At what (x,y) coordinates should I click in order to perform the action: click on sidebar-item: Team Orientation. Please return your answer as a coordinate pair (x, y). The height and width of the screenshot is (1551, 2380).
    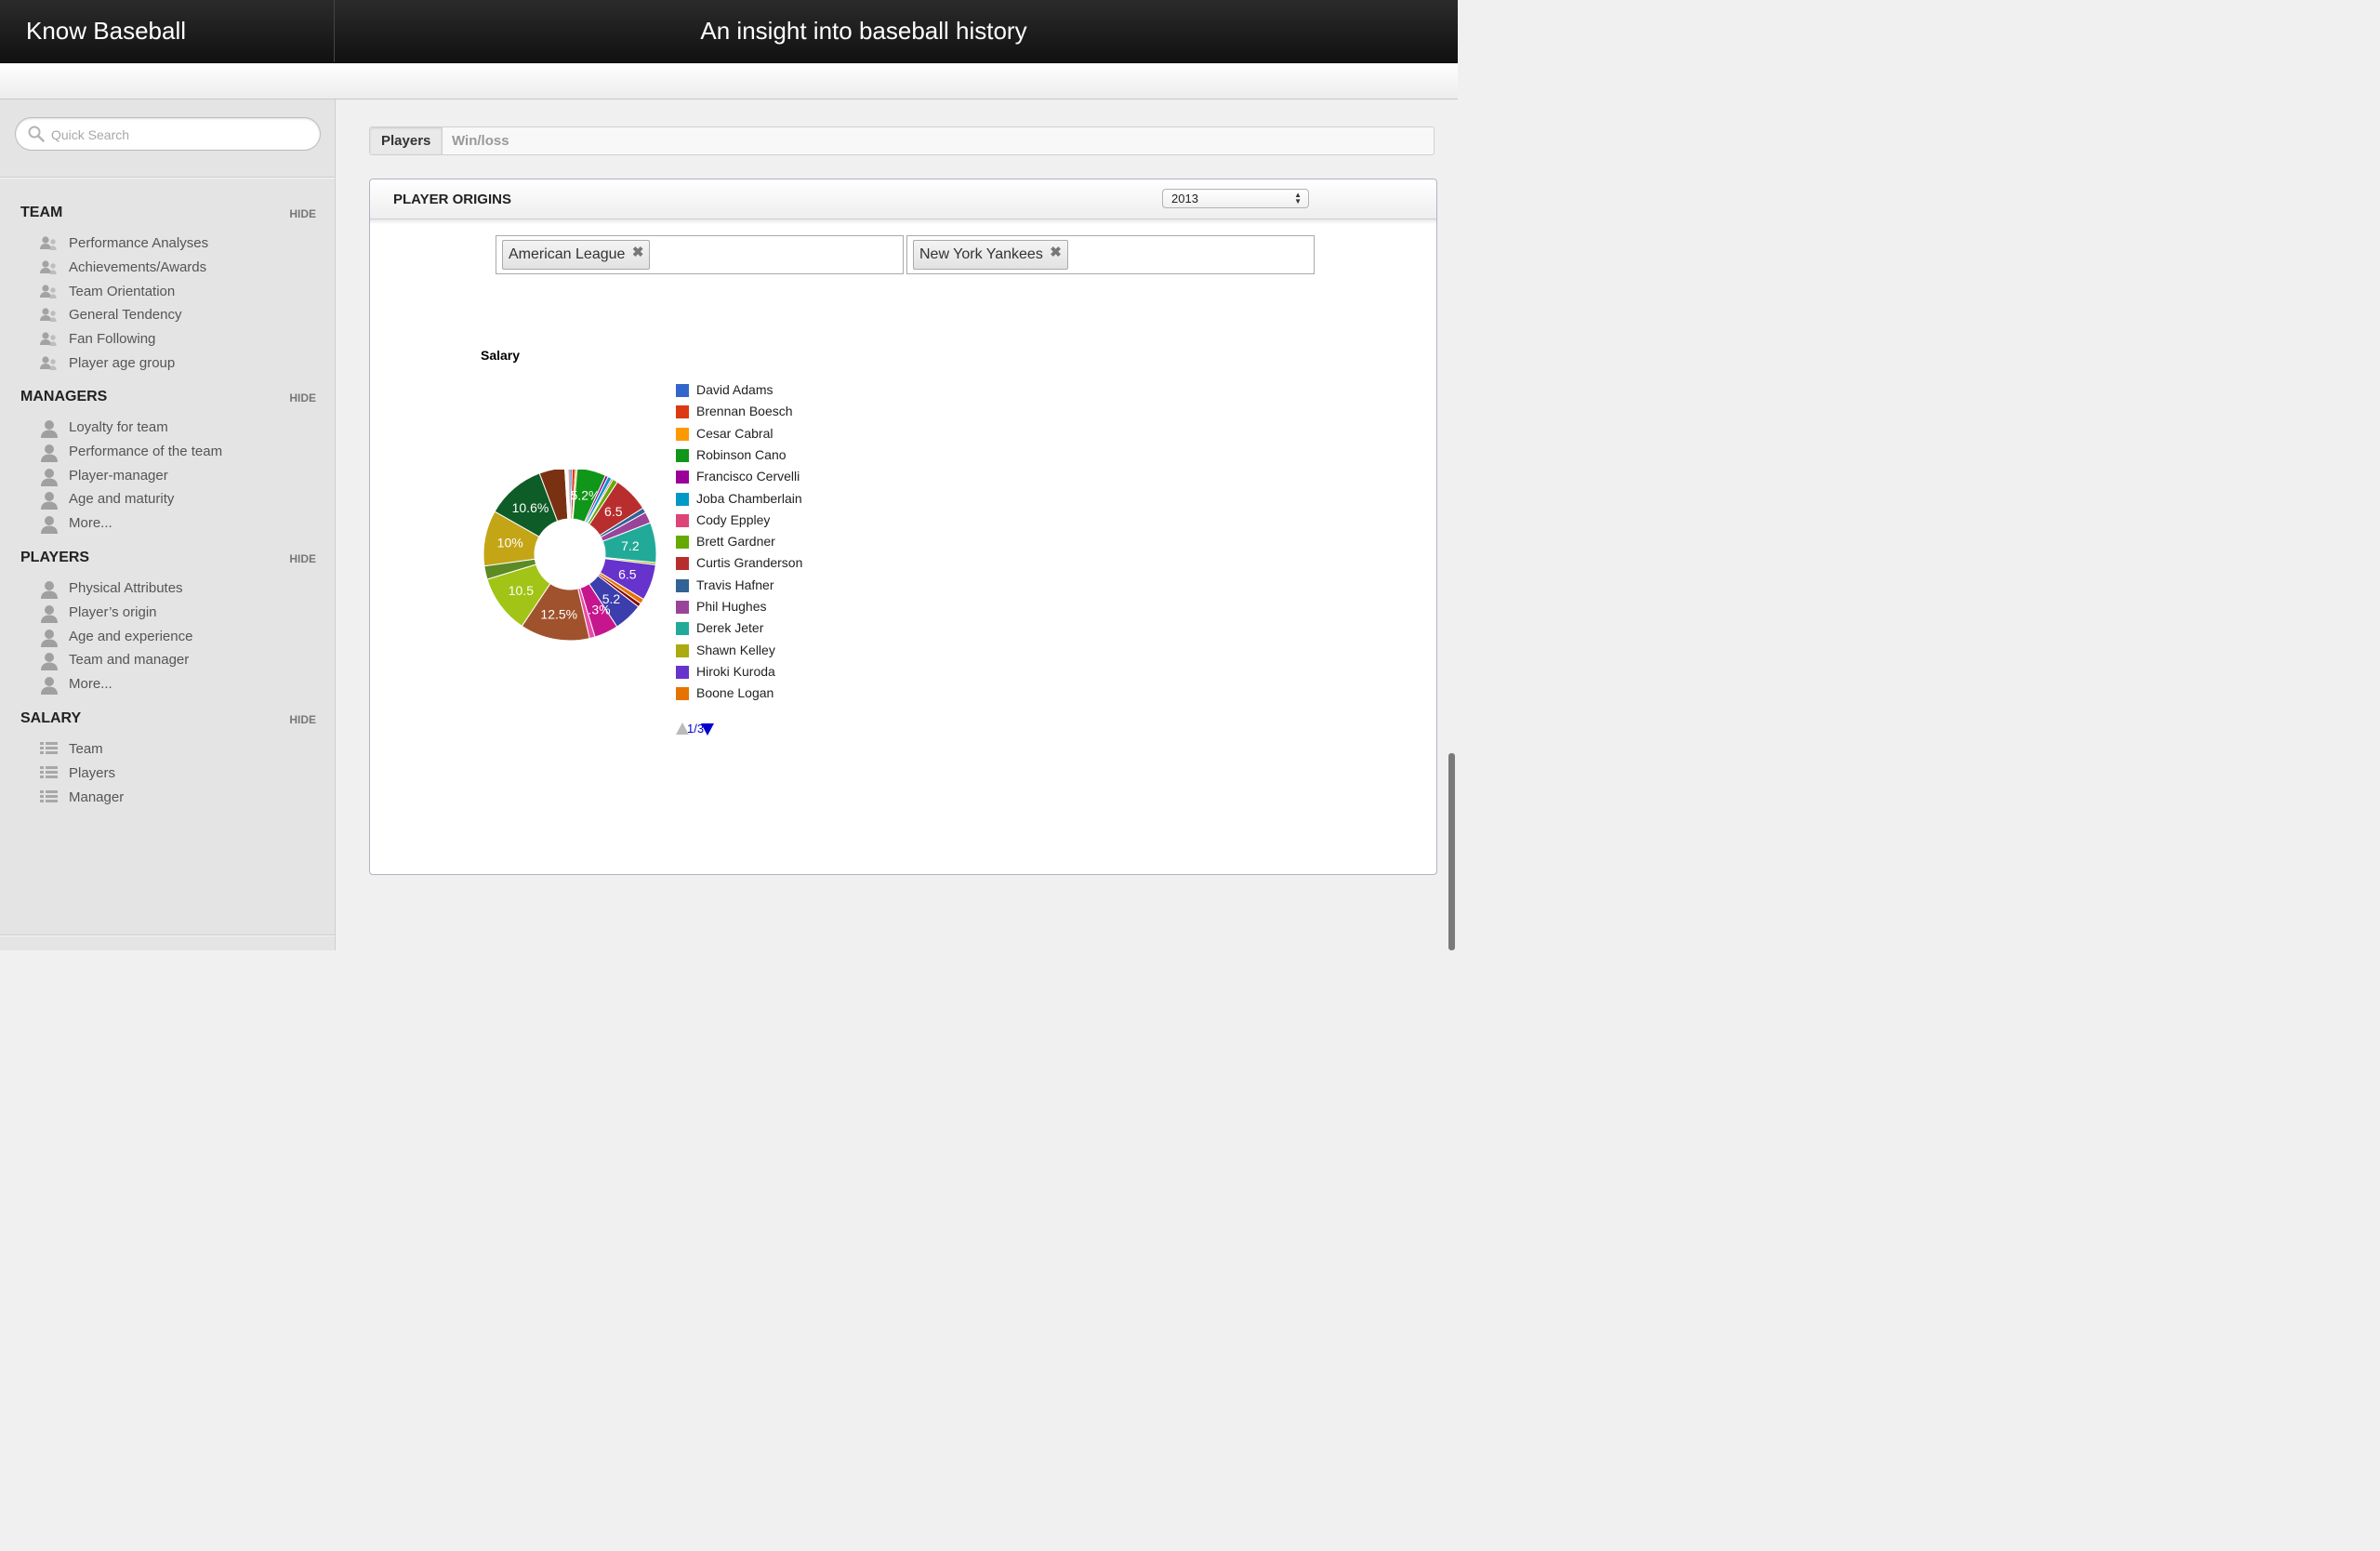
    Looking at the image, I should click on (178, 292).